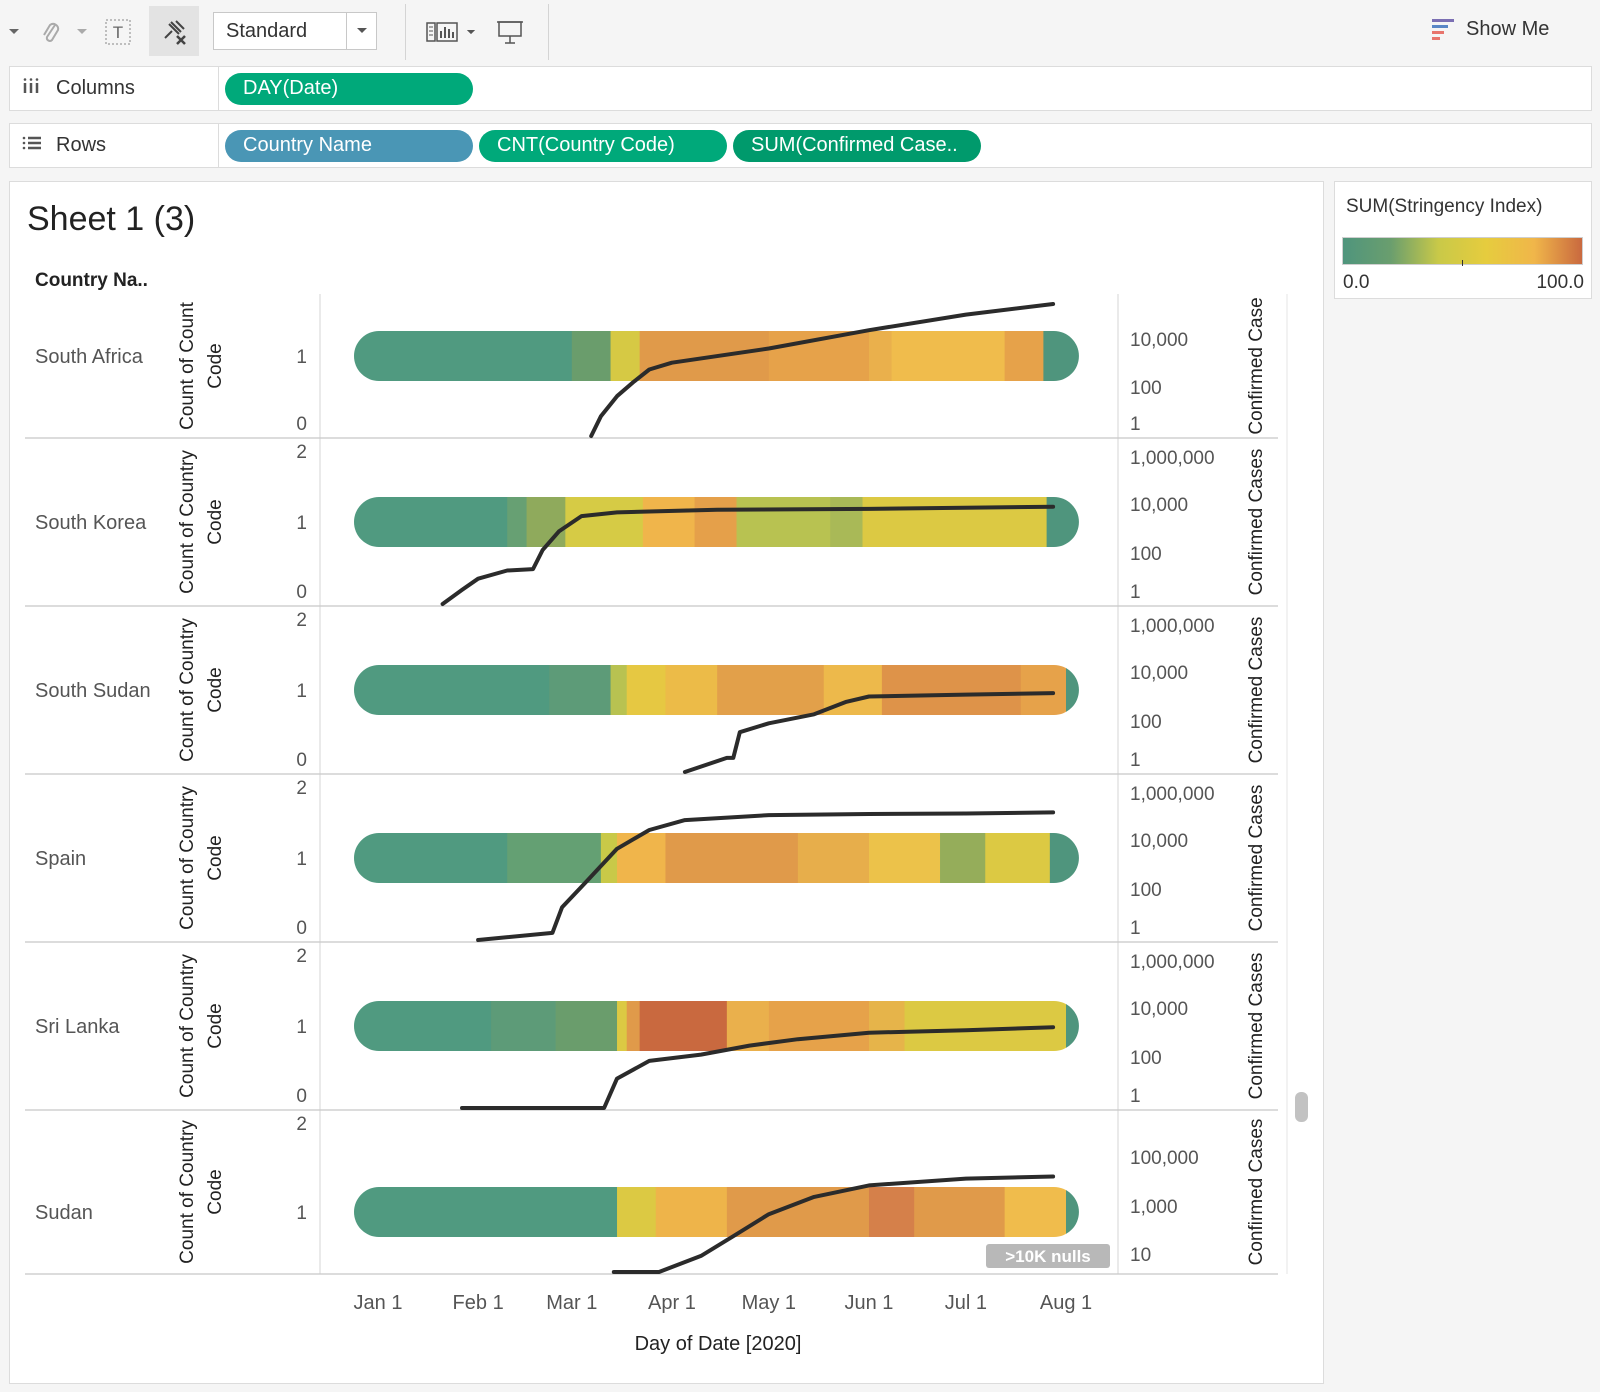  Describe the element at coordinates (1560, 282) in the screenshot. I see `legend-max-label: 100.0` at that location.